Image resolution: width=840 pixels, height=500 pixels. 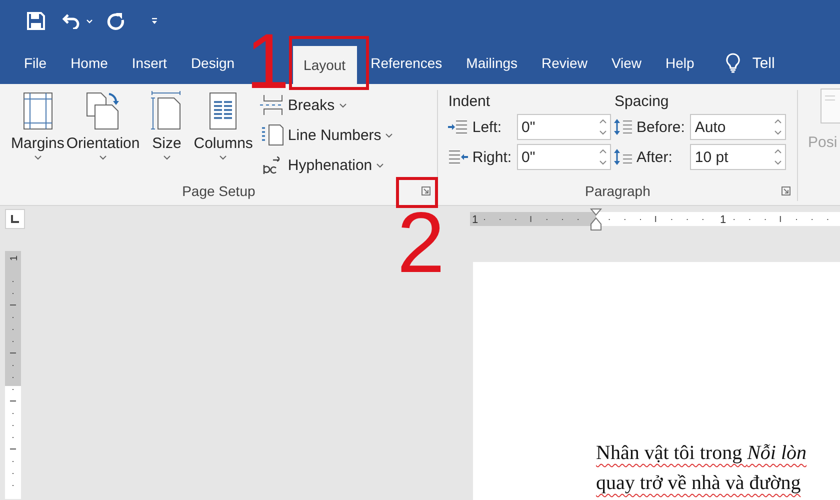 I want to click on ribbon-button: Orientation, so click(x=103, y=135).